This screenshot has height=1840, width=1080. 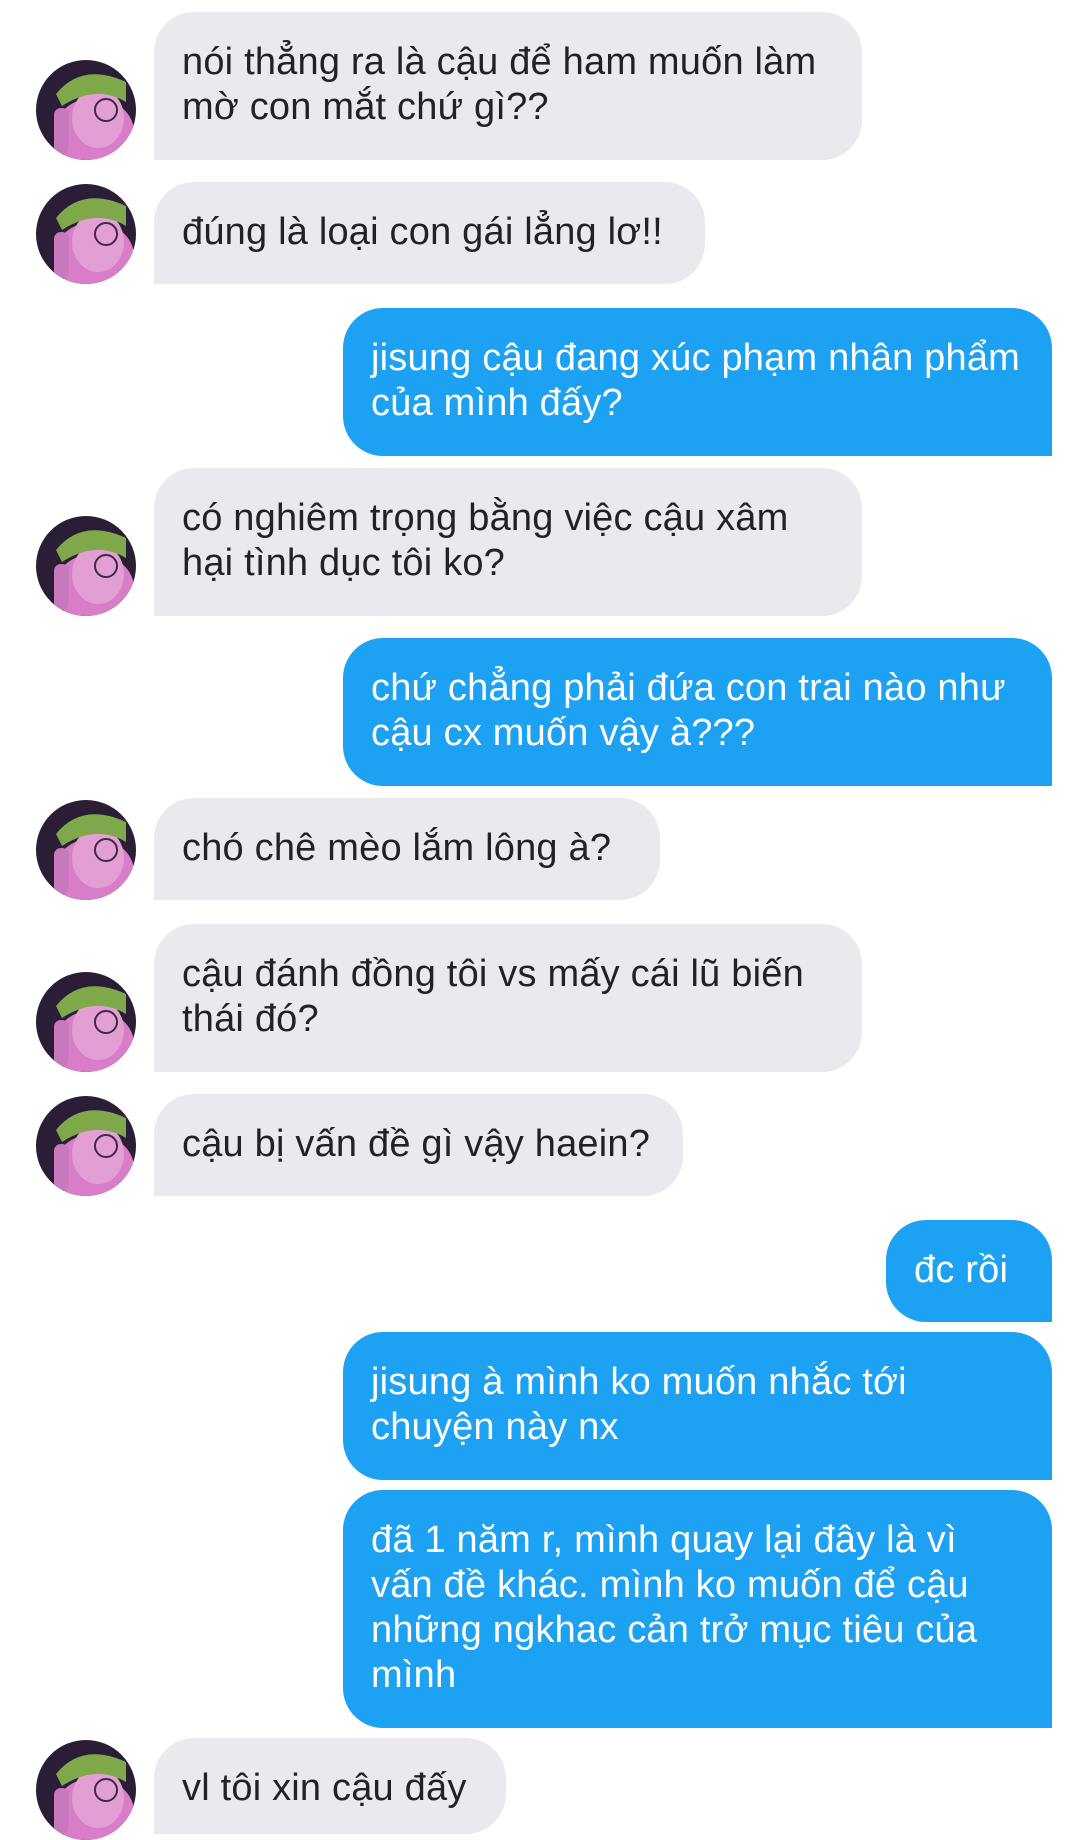 I want to click on message-row: vl tôi xin cậu đấy, so click(x=540, y=1789).